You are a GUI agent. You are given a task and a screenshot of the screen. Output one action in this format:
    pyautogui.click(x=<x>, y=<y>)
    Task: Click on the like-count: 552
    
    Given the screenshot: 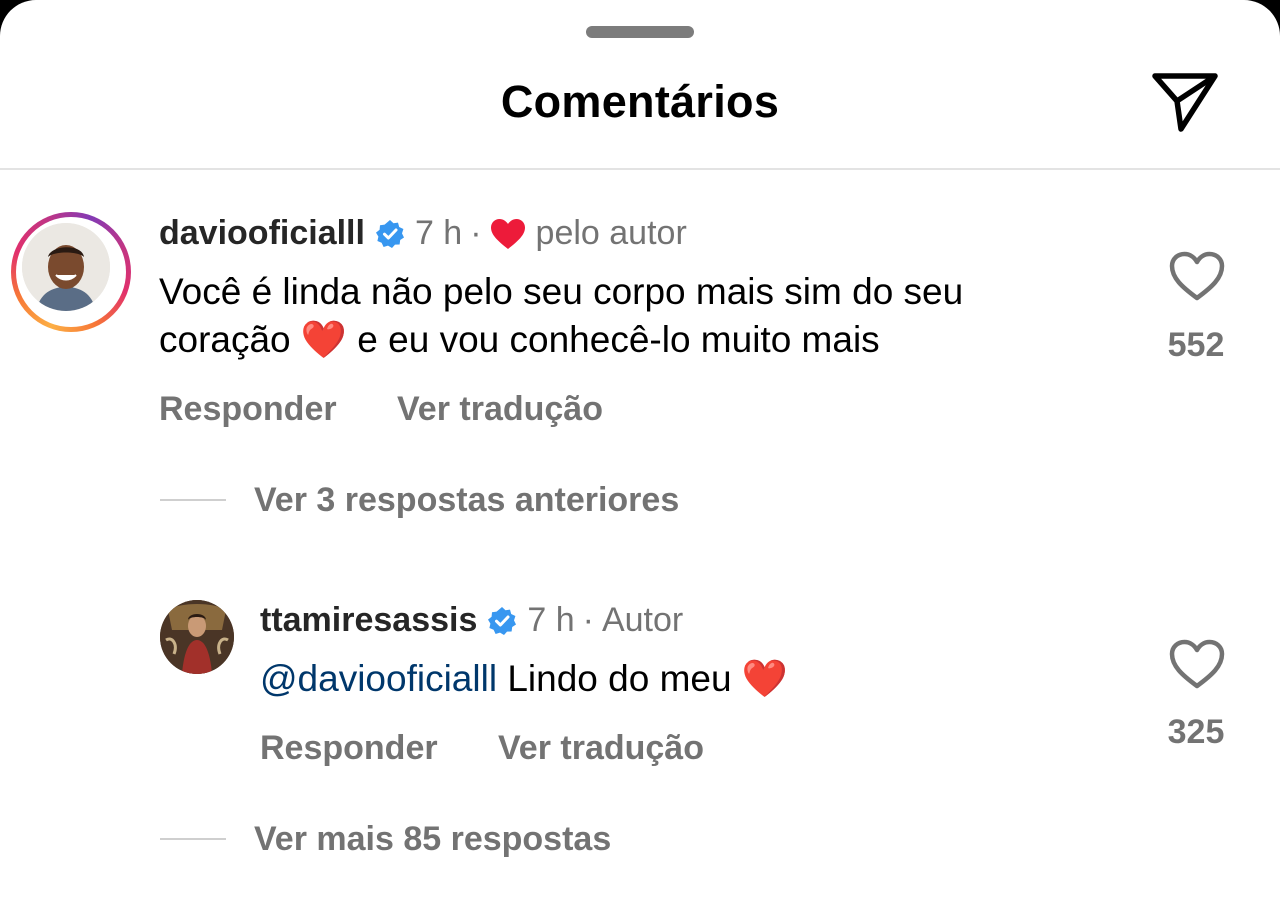 What is the action you would take?
    pyautogui.click(x=1196, y=345)
    